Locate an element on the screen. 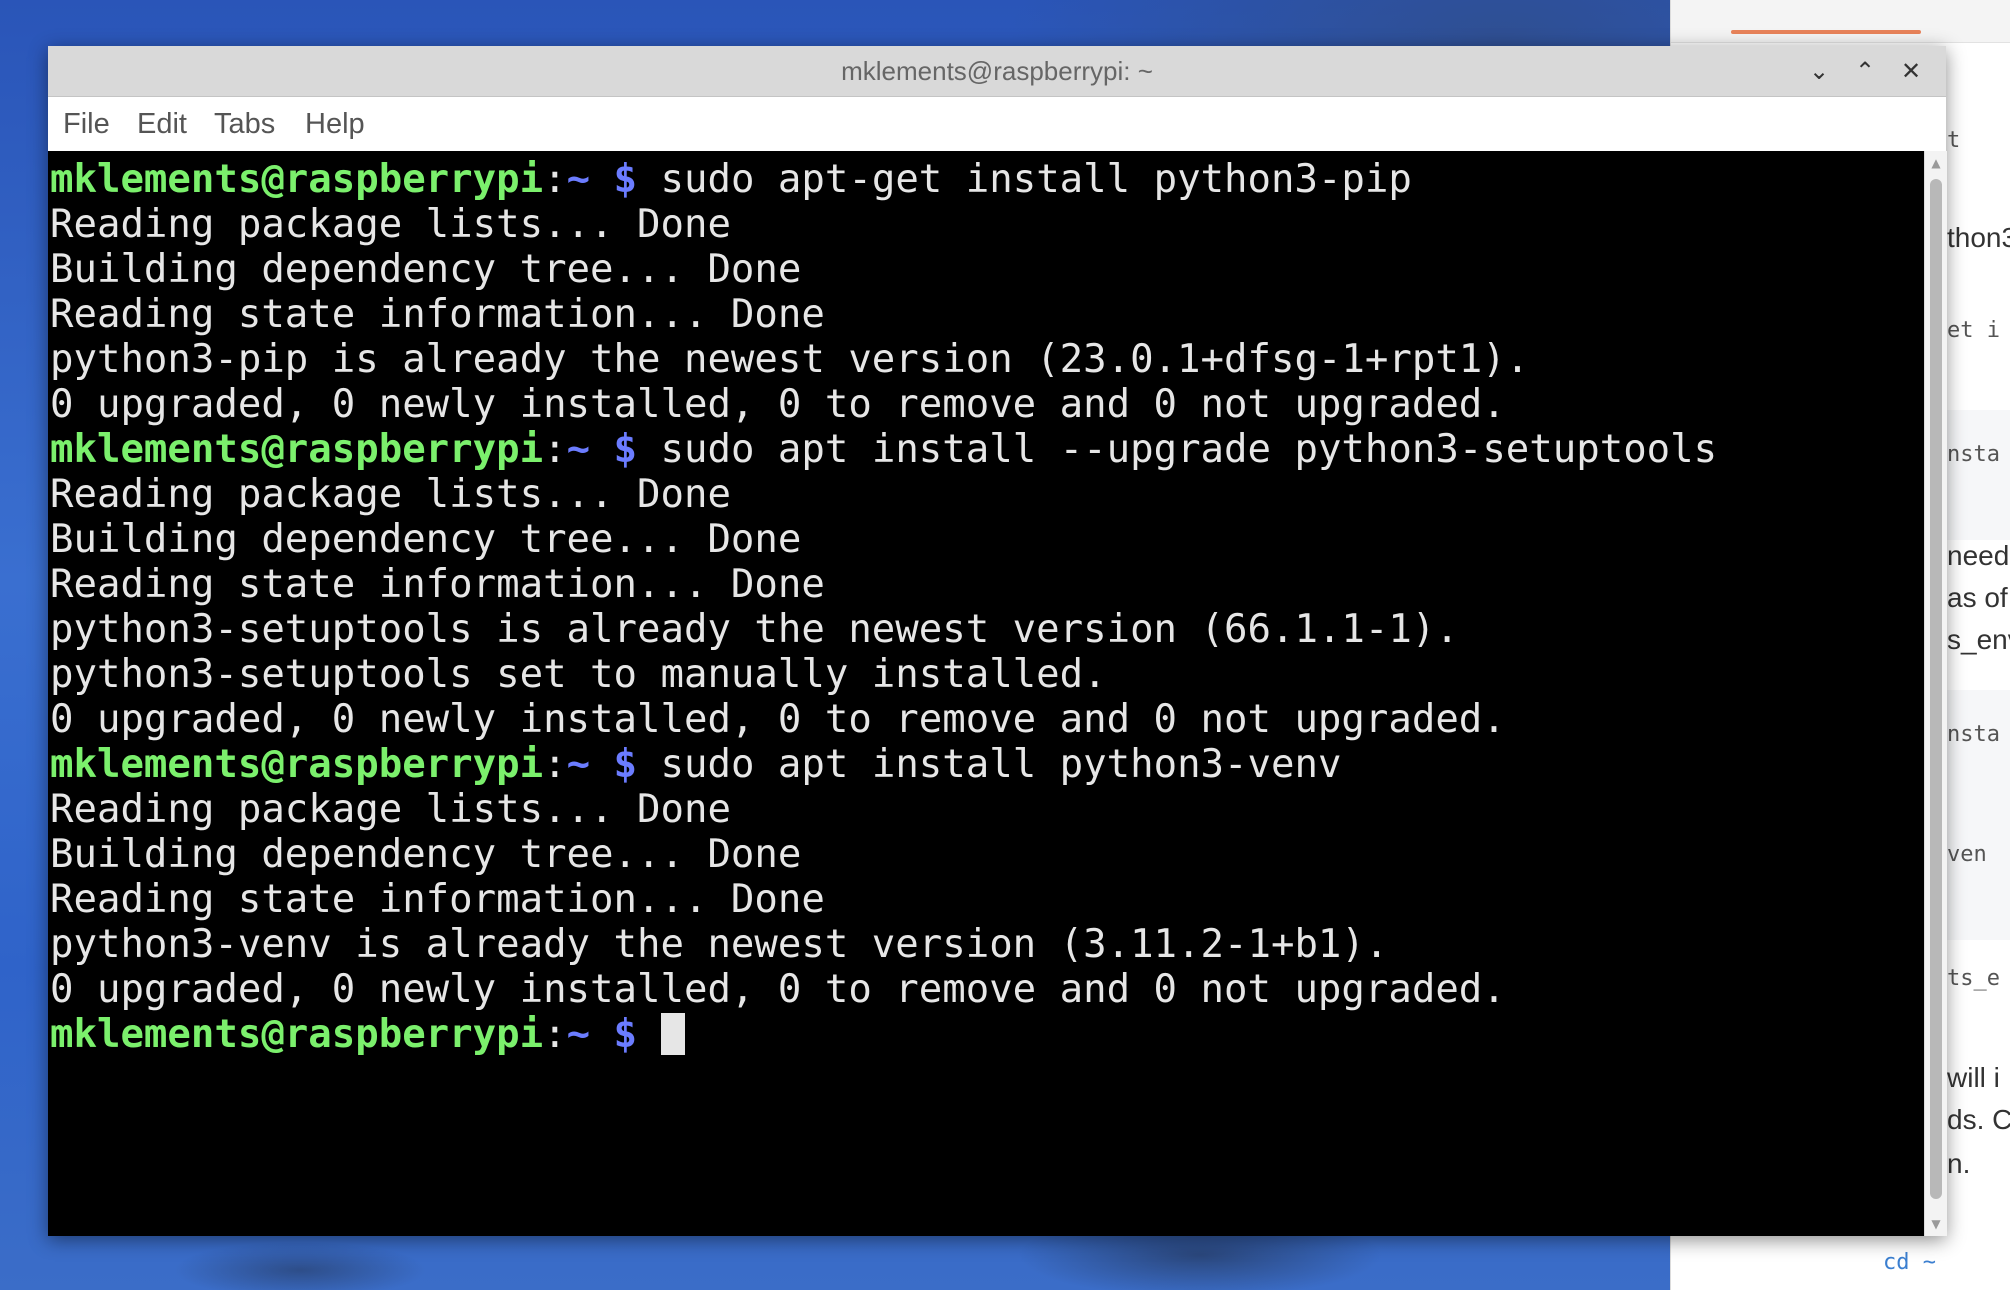 This screenshot has width=2010, height=1290. scrollbar-thumb is located at coordinates (1936, 689).